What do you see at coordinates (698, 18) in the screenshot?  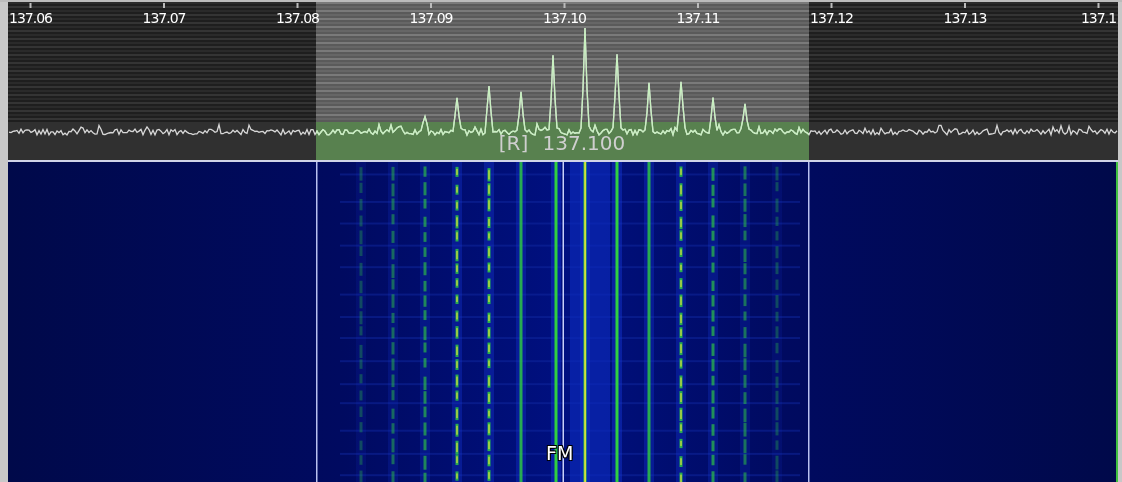 I see `frequency-label: 137.11` at bounding box center [698, 18].